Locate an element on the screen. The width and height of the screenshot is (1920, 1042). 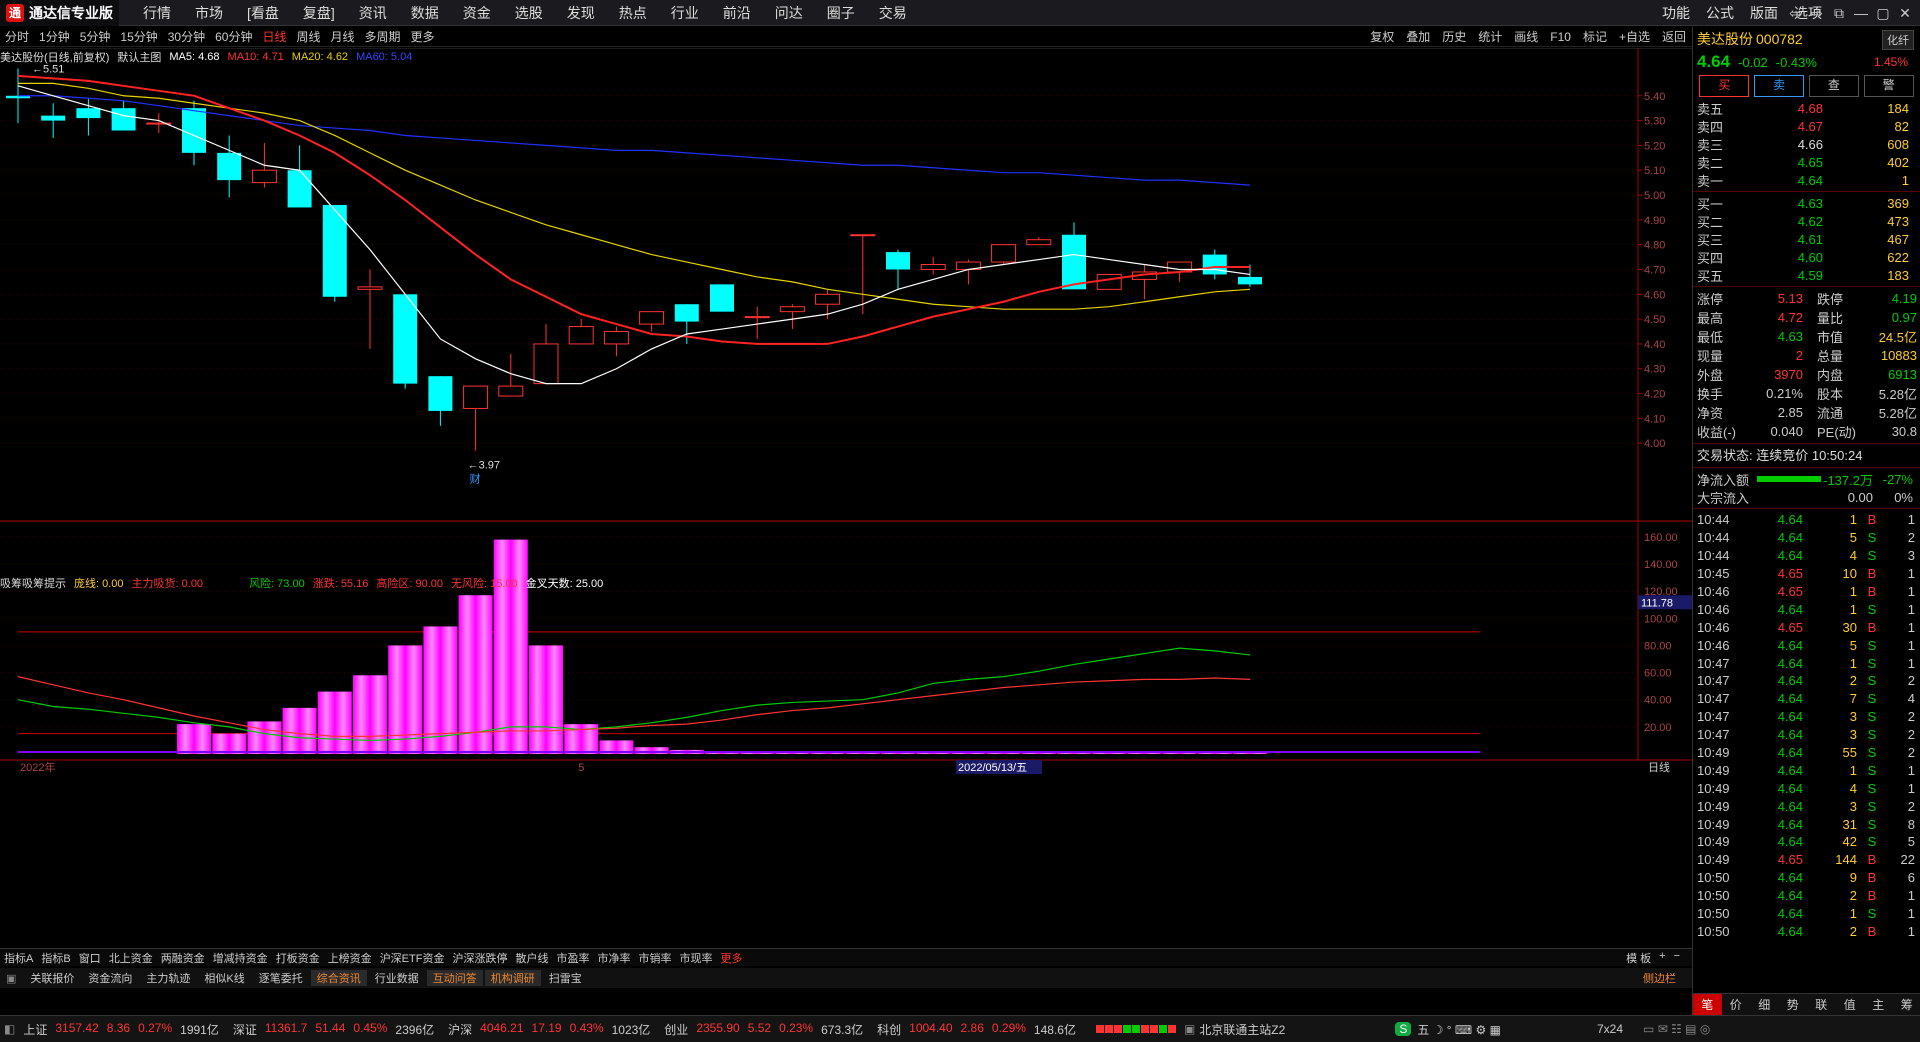
sell-price: 4.66 is located at coordinates (1791, 144).